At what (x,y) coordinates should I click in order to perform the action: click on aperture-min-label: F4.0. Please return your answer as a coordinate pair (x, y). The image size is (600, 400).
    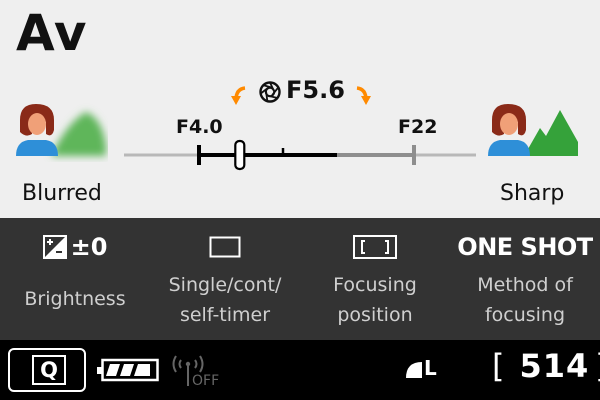
    Looking at the image, I should click on (199, 127).